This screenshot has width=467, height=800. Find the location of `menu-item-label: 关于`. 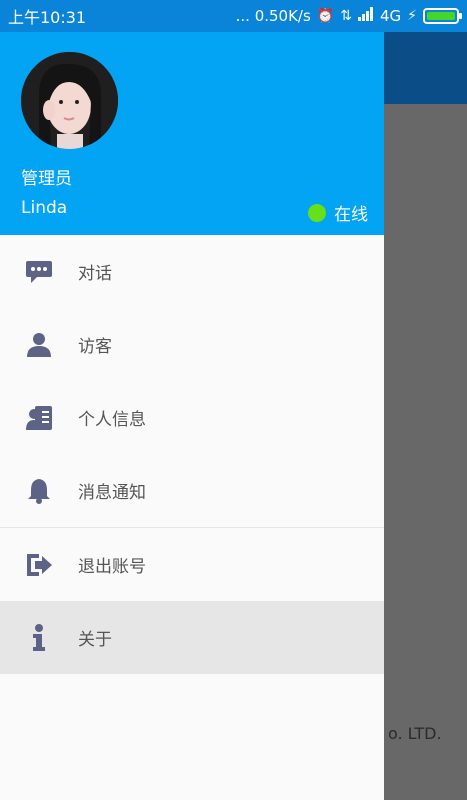

menu-item-label: 关于 is located at coordinates (95, 640).